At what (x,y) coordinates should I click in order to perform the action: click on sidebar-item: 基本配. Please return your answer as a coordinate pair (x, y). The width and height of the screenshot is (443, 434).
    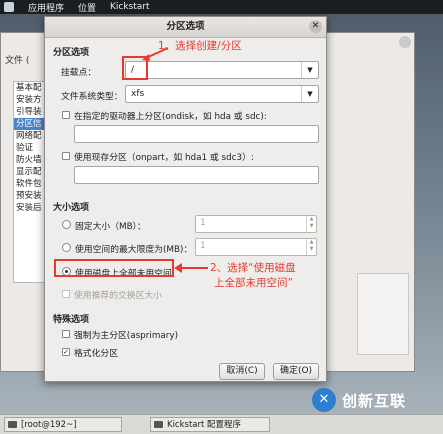
    Looking at the image, I should click on (31, 88).